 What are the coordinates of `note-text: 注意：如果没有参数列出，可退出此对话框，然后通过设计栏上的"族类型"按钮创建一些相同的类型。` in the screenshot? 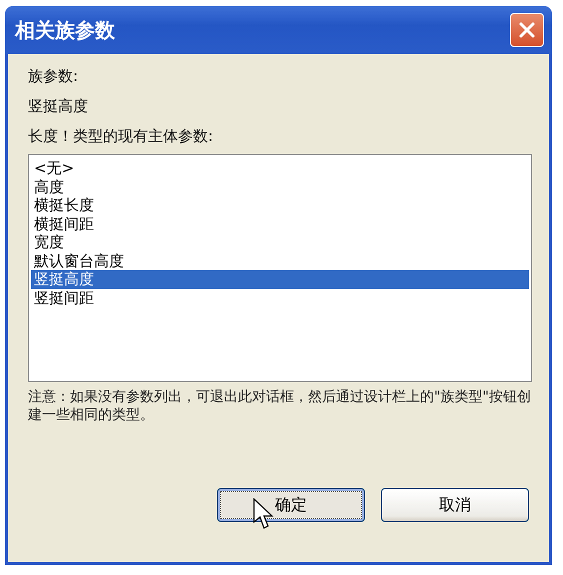 It's located at (280, 406).